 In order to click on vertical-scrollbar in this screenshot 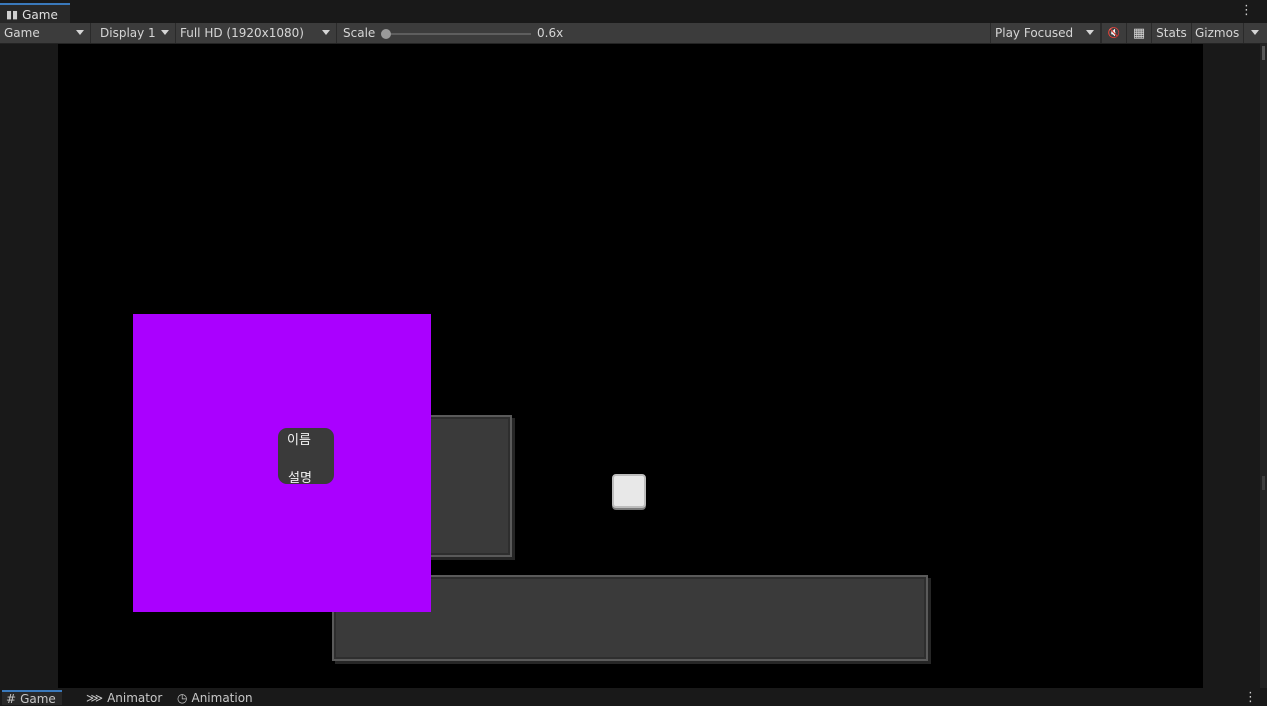, I will do `click(1263, 366)`.